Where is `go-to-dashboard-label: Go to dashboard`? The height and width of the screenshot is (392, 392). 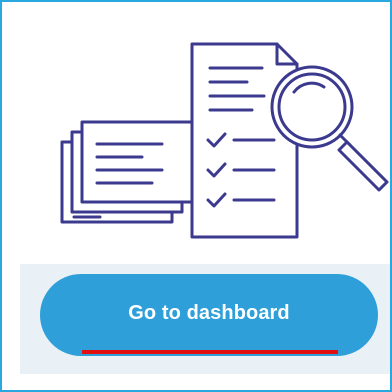
go-to-dashboard-label: Go to dashboard is located at coordinates (209, 313).